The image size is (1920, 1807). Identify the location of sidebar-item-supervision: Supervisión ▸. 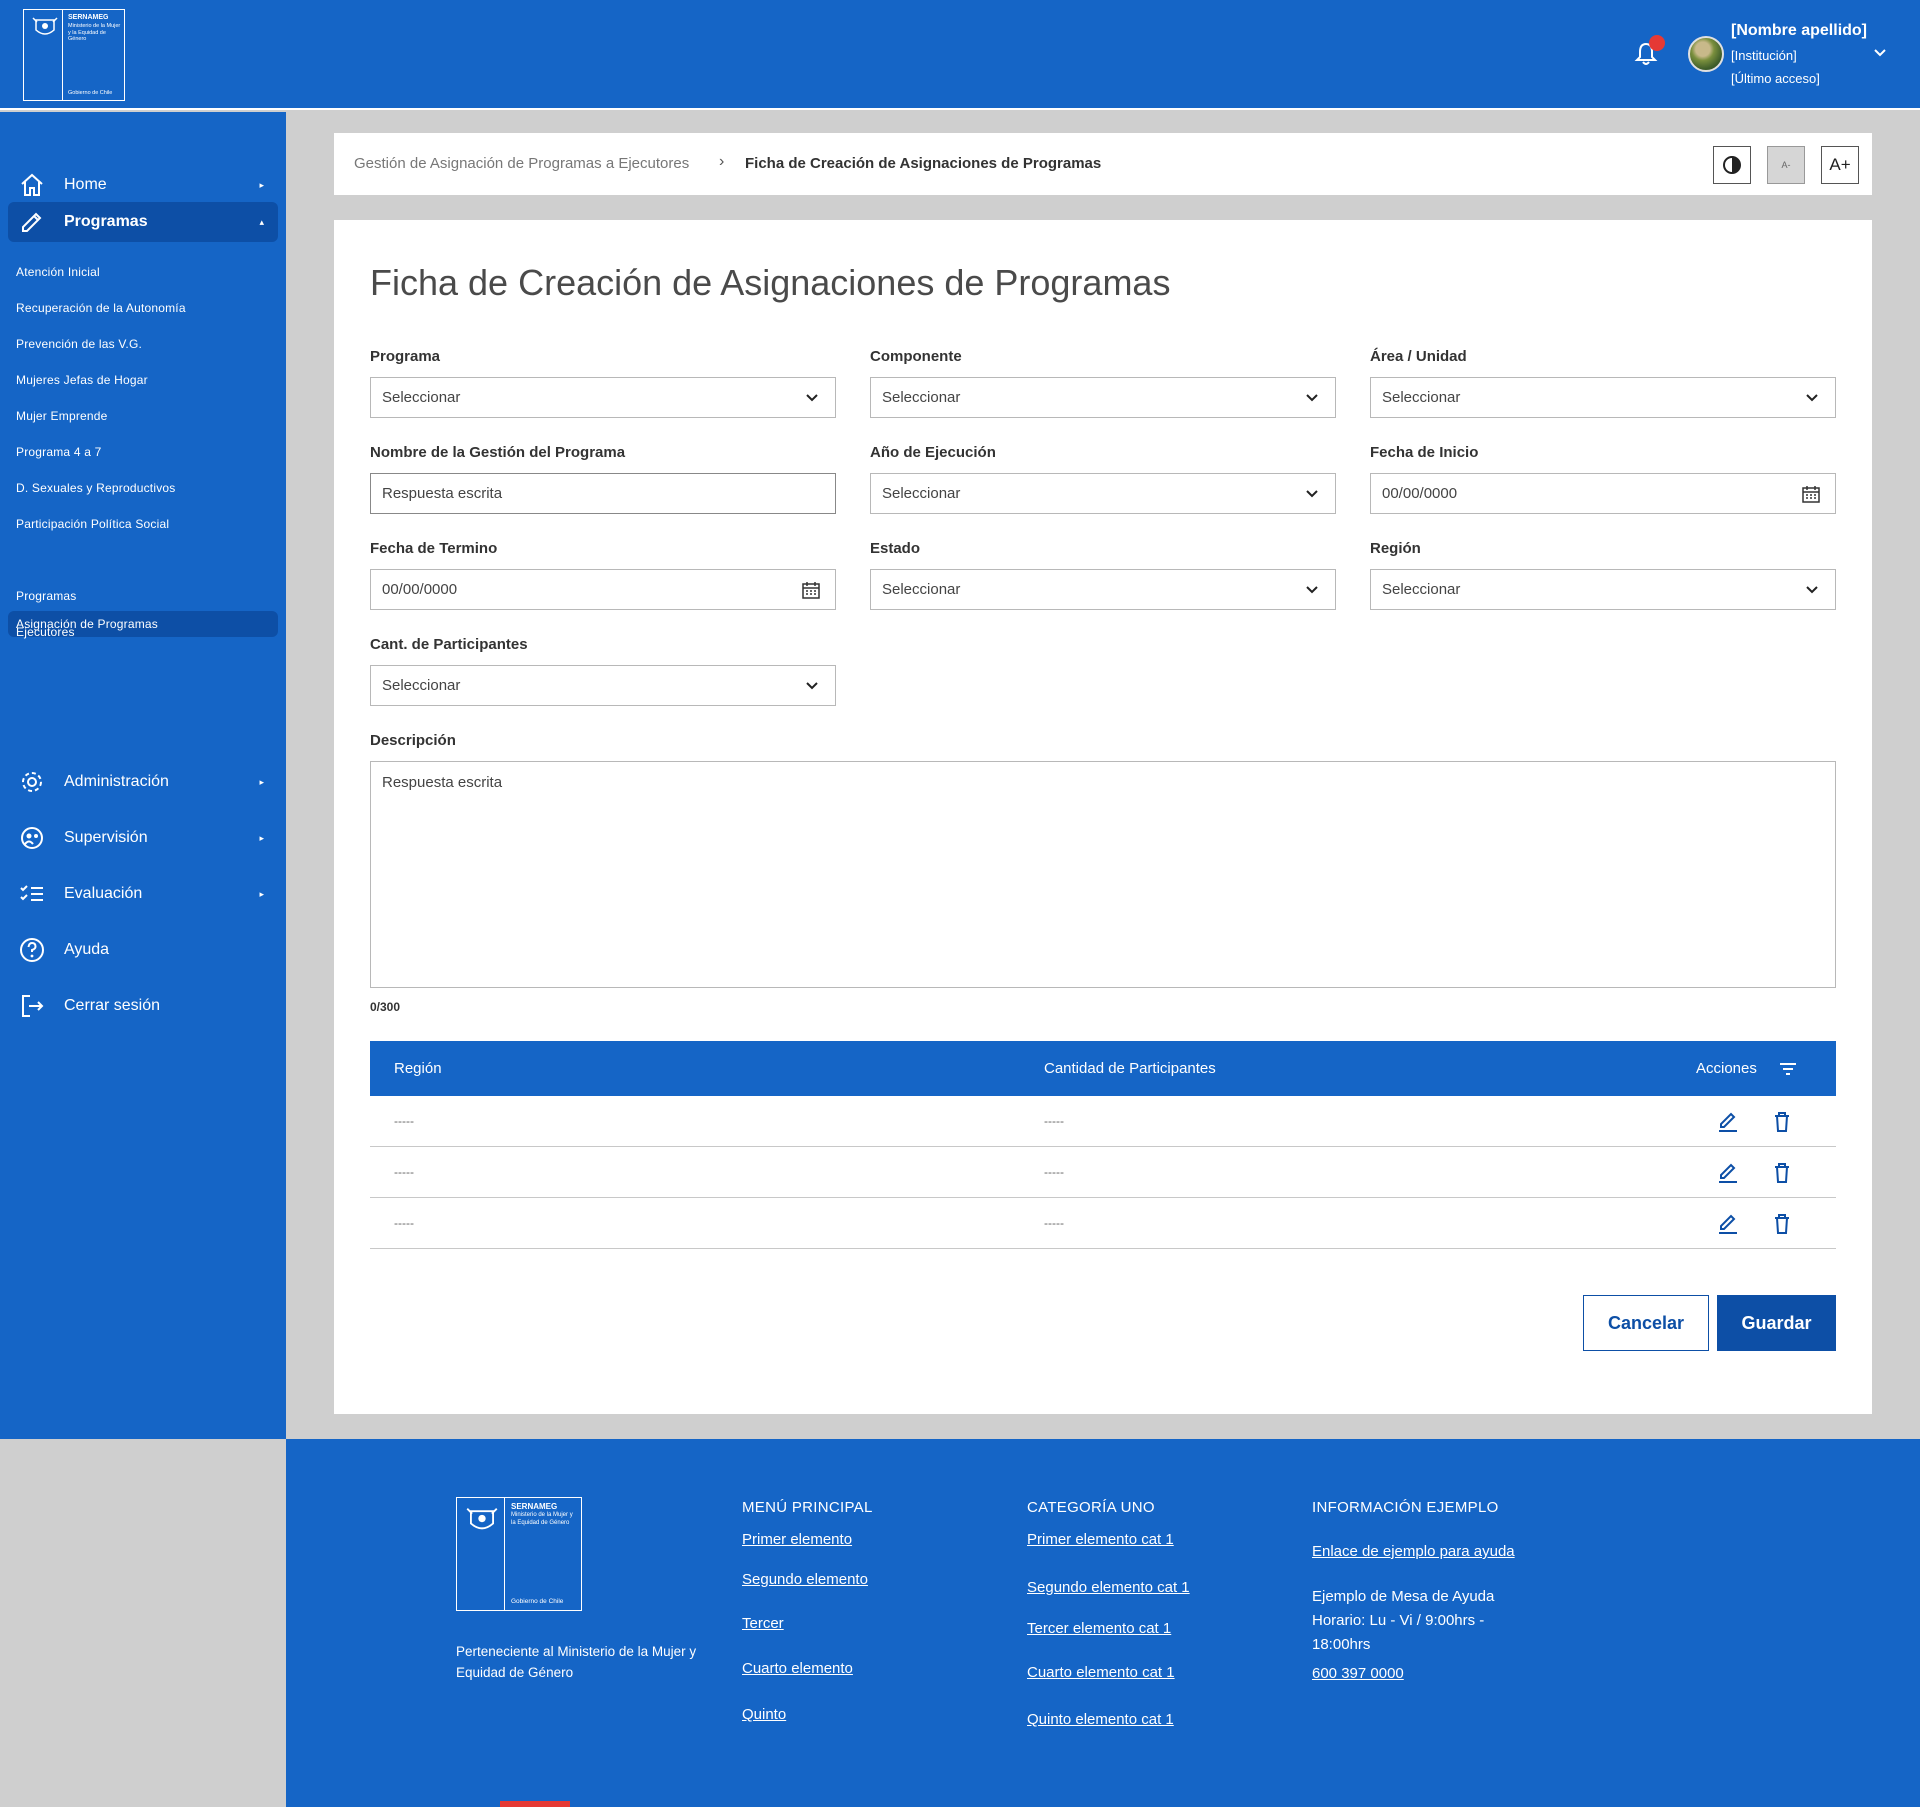
(143, 838).